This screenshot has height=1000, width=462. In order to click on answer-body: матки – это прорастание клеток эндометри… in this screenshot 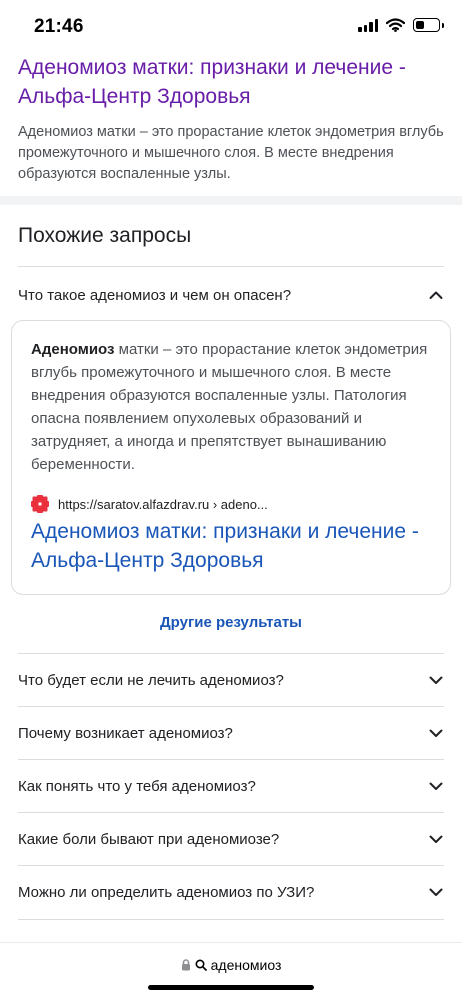, I will do `click(229, 407)`.